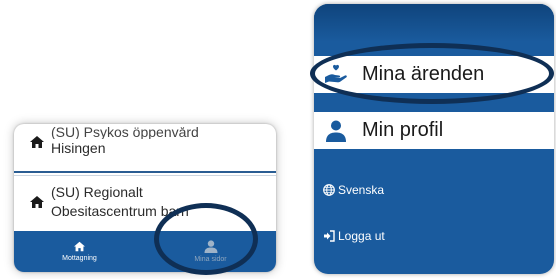 This screenshot has height=279, width=556. Describe the element at coordinates (329, 190) in the screenshot. I see `globe-icon` at that location.